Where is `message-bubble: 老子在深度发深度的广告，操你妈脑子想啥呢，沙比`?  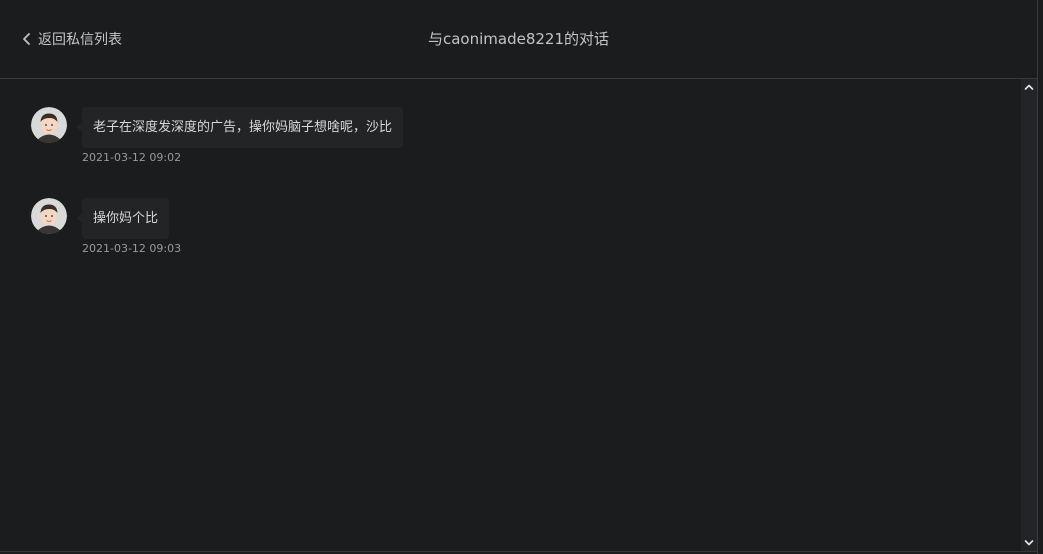
message-bubble: 老子在深度发深度的广告，操你妈脑子想啥呢，沙比 is located at coordinates (240, 127).